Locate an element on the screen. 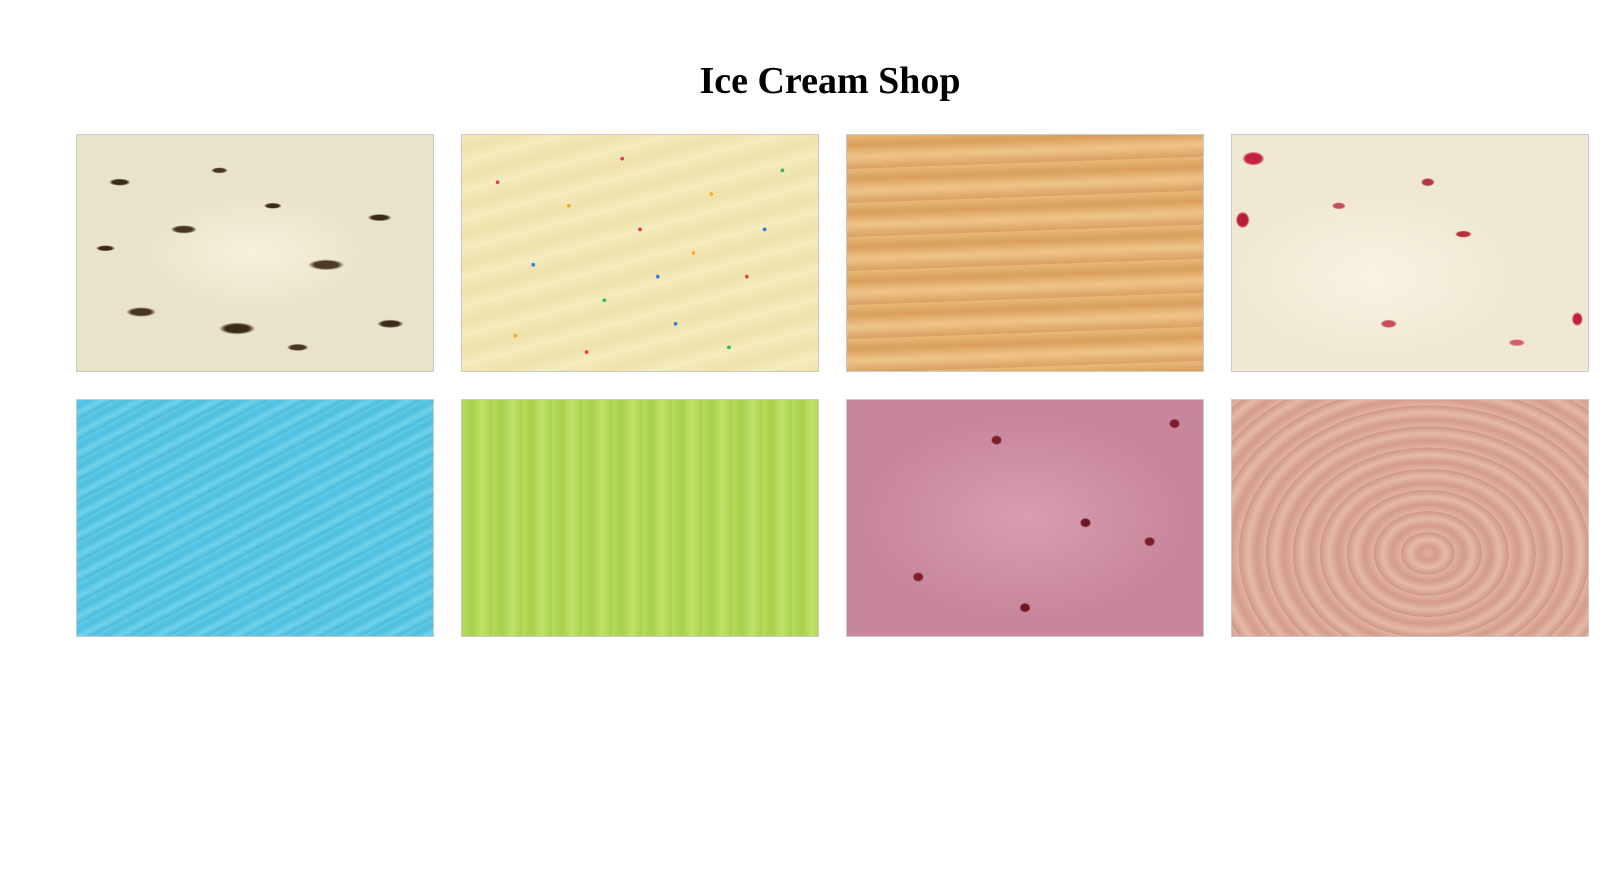  flavor-image-caramel is located at coordinates (1025, 253).